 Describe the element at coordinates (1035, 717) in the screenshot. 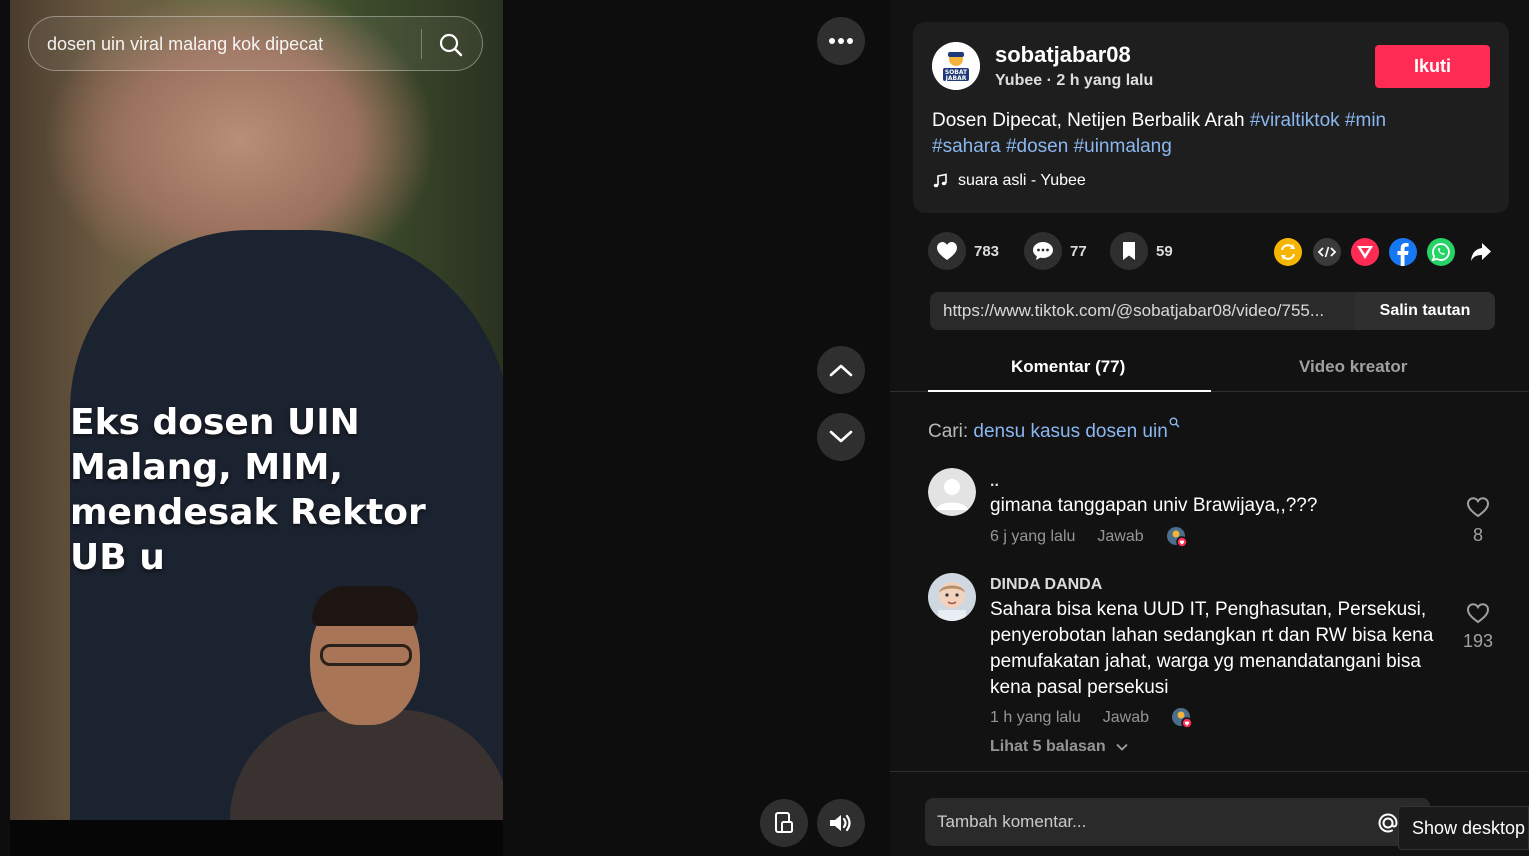

I see `comment-time: 1 h yang lalu` at that location.